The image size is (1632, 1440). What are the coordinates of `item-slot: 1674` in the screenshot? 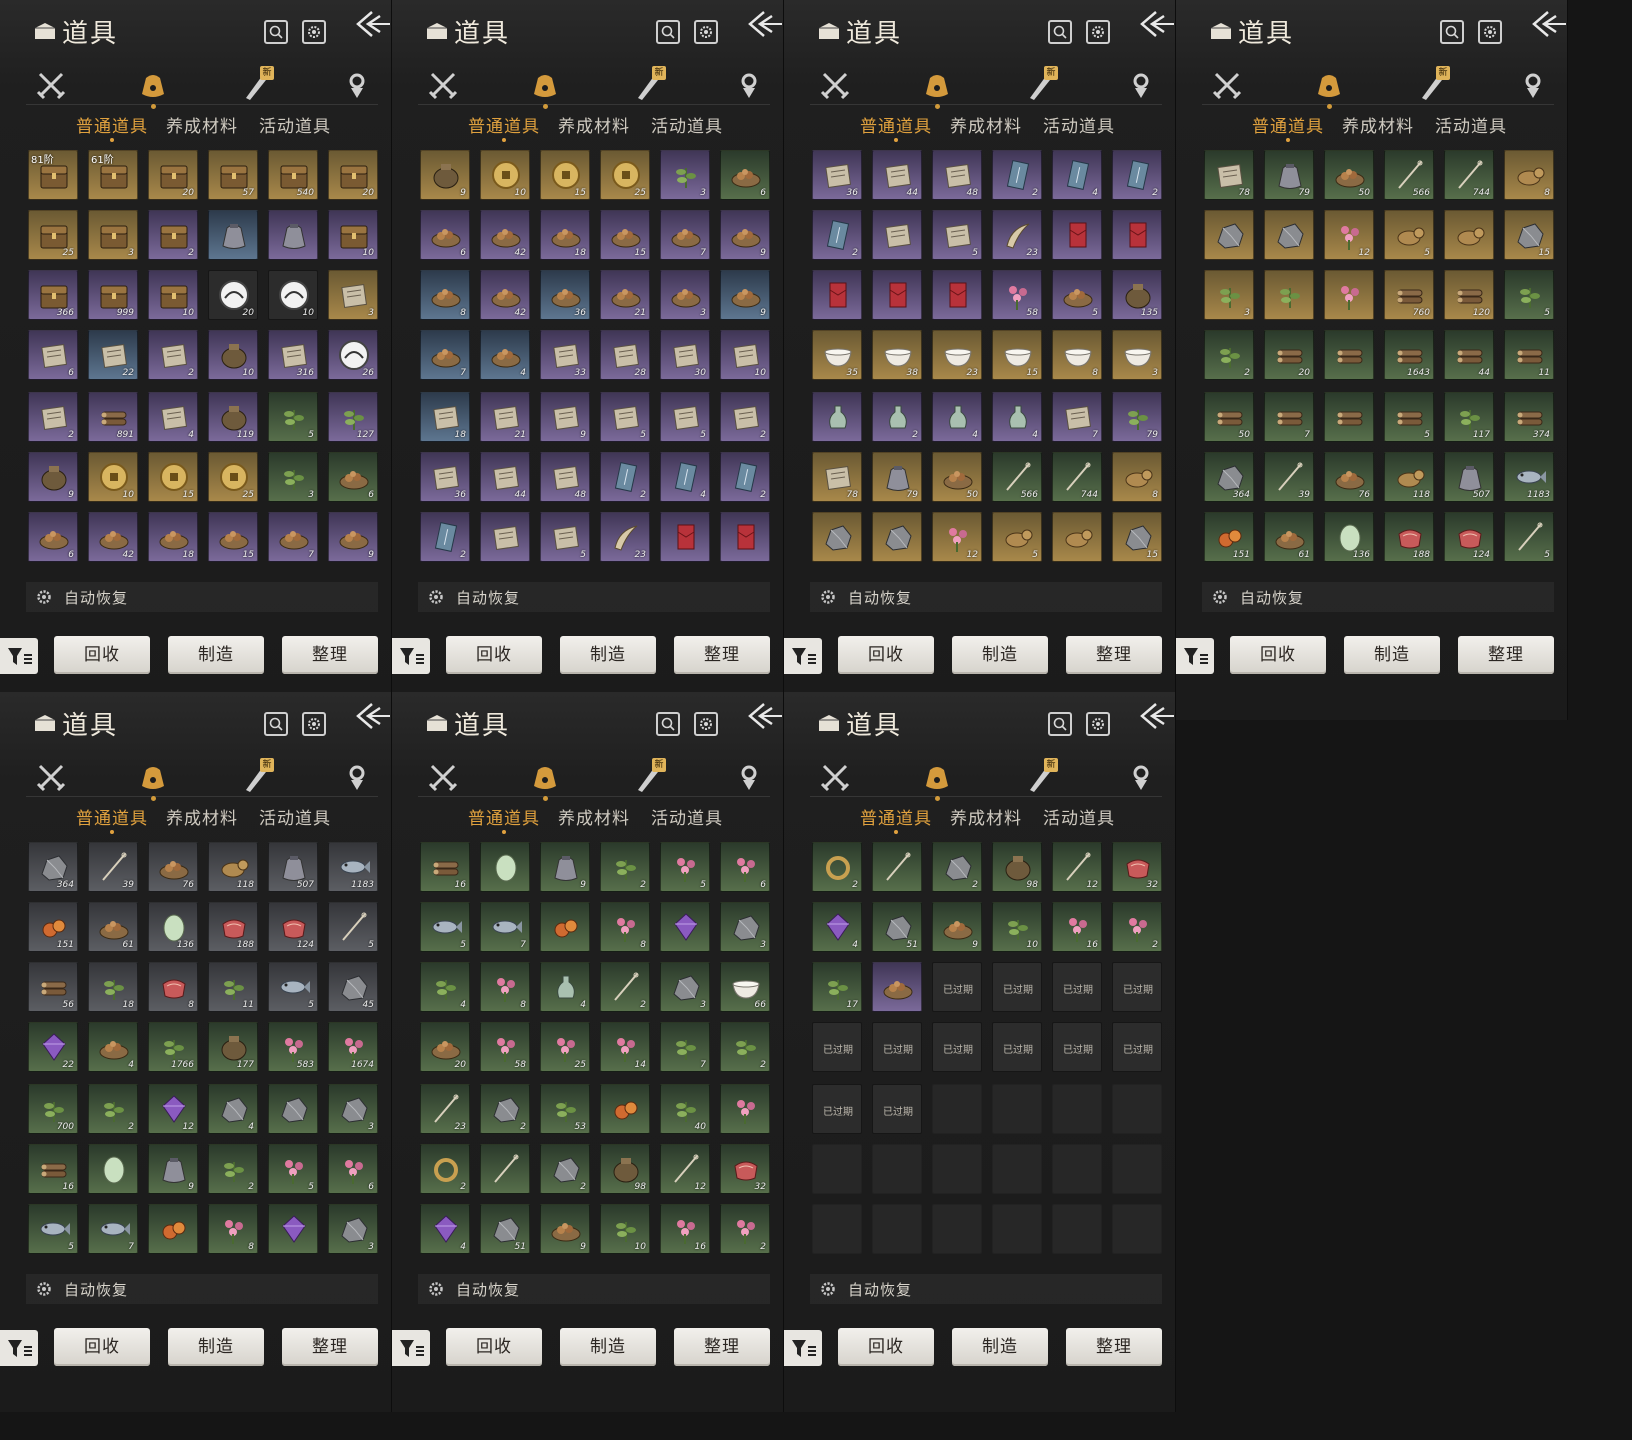 It's located at (353, 1047).